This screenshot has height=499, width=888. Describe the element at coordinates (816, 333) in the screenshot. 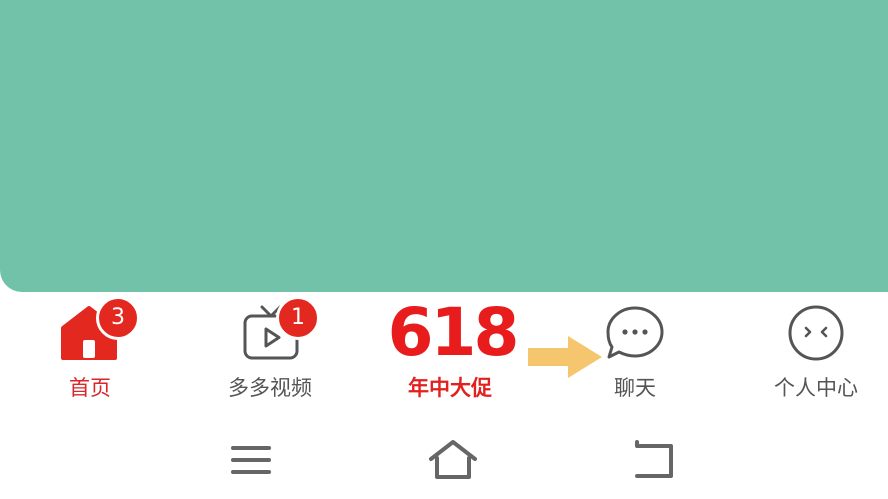

I see `profile-face-icon` at that location.